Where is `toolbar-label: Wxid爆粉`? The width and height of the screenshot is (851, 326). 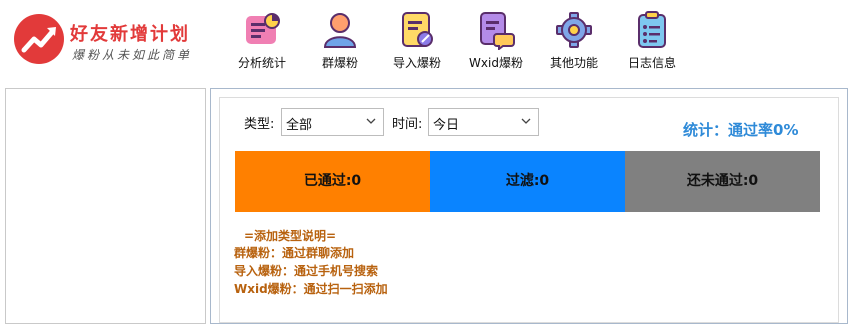 toolbar-label: Wxid爆粉 is located at coordinates (496, 63).